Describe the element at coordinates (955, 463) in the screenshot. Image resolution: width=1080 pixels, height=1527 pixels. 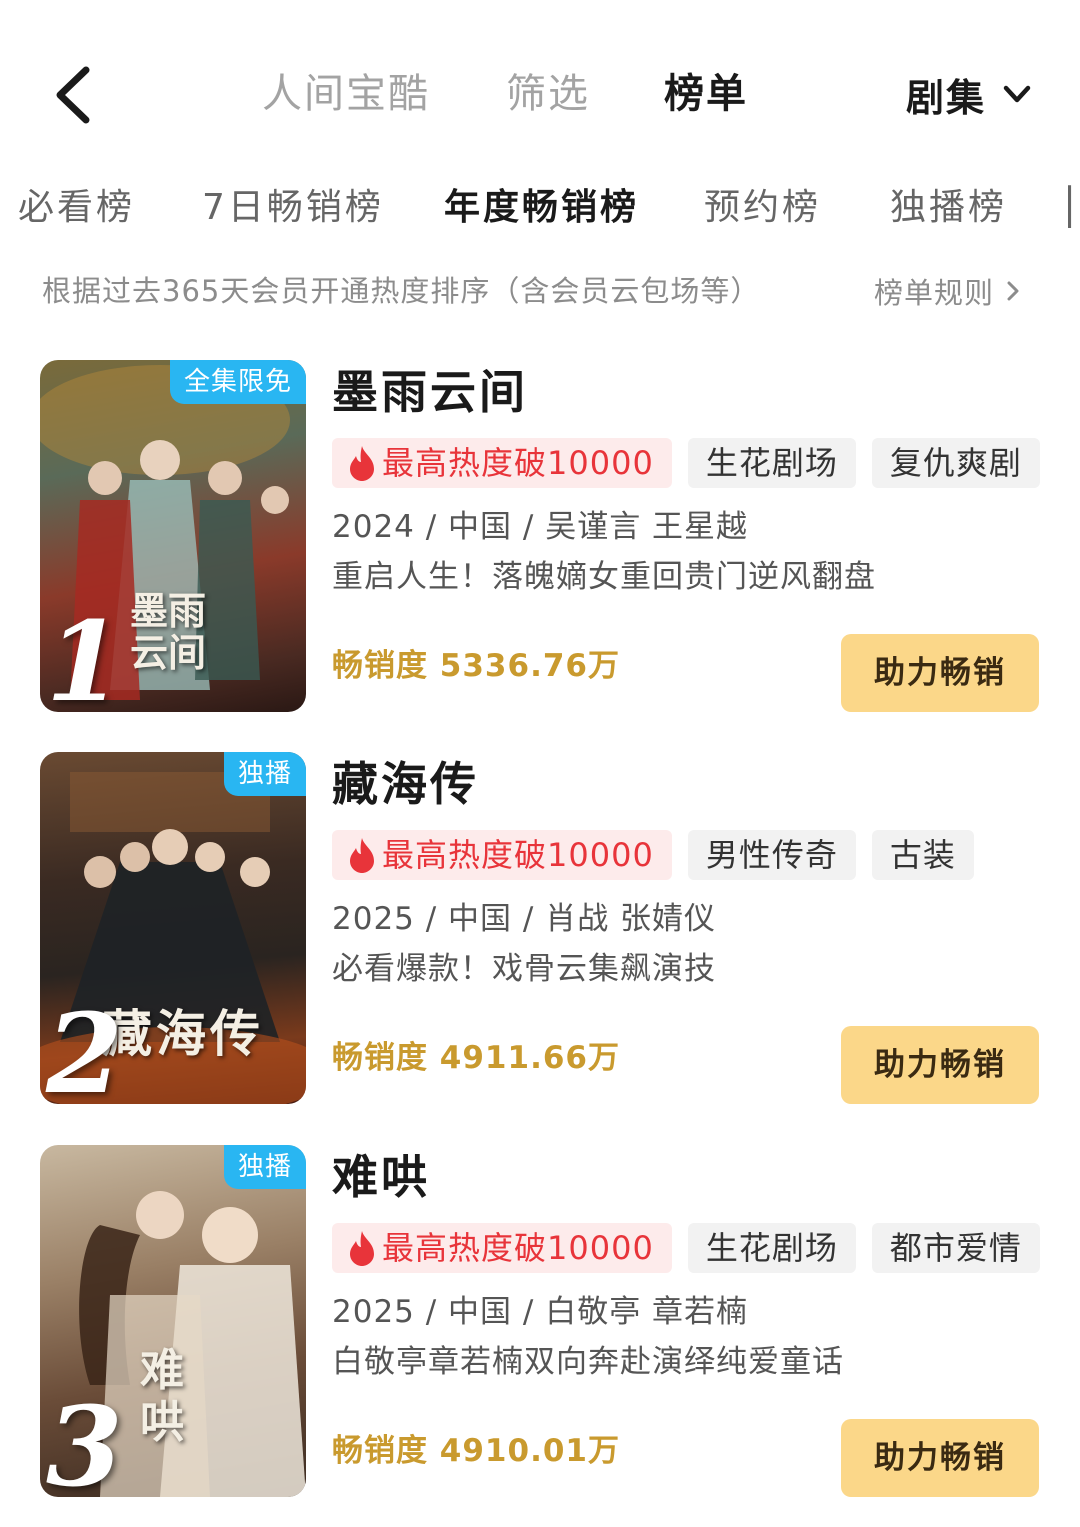
I see `genre-tag: 复仇爽剧` at that location.